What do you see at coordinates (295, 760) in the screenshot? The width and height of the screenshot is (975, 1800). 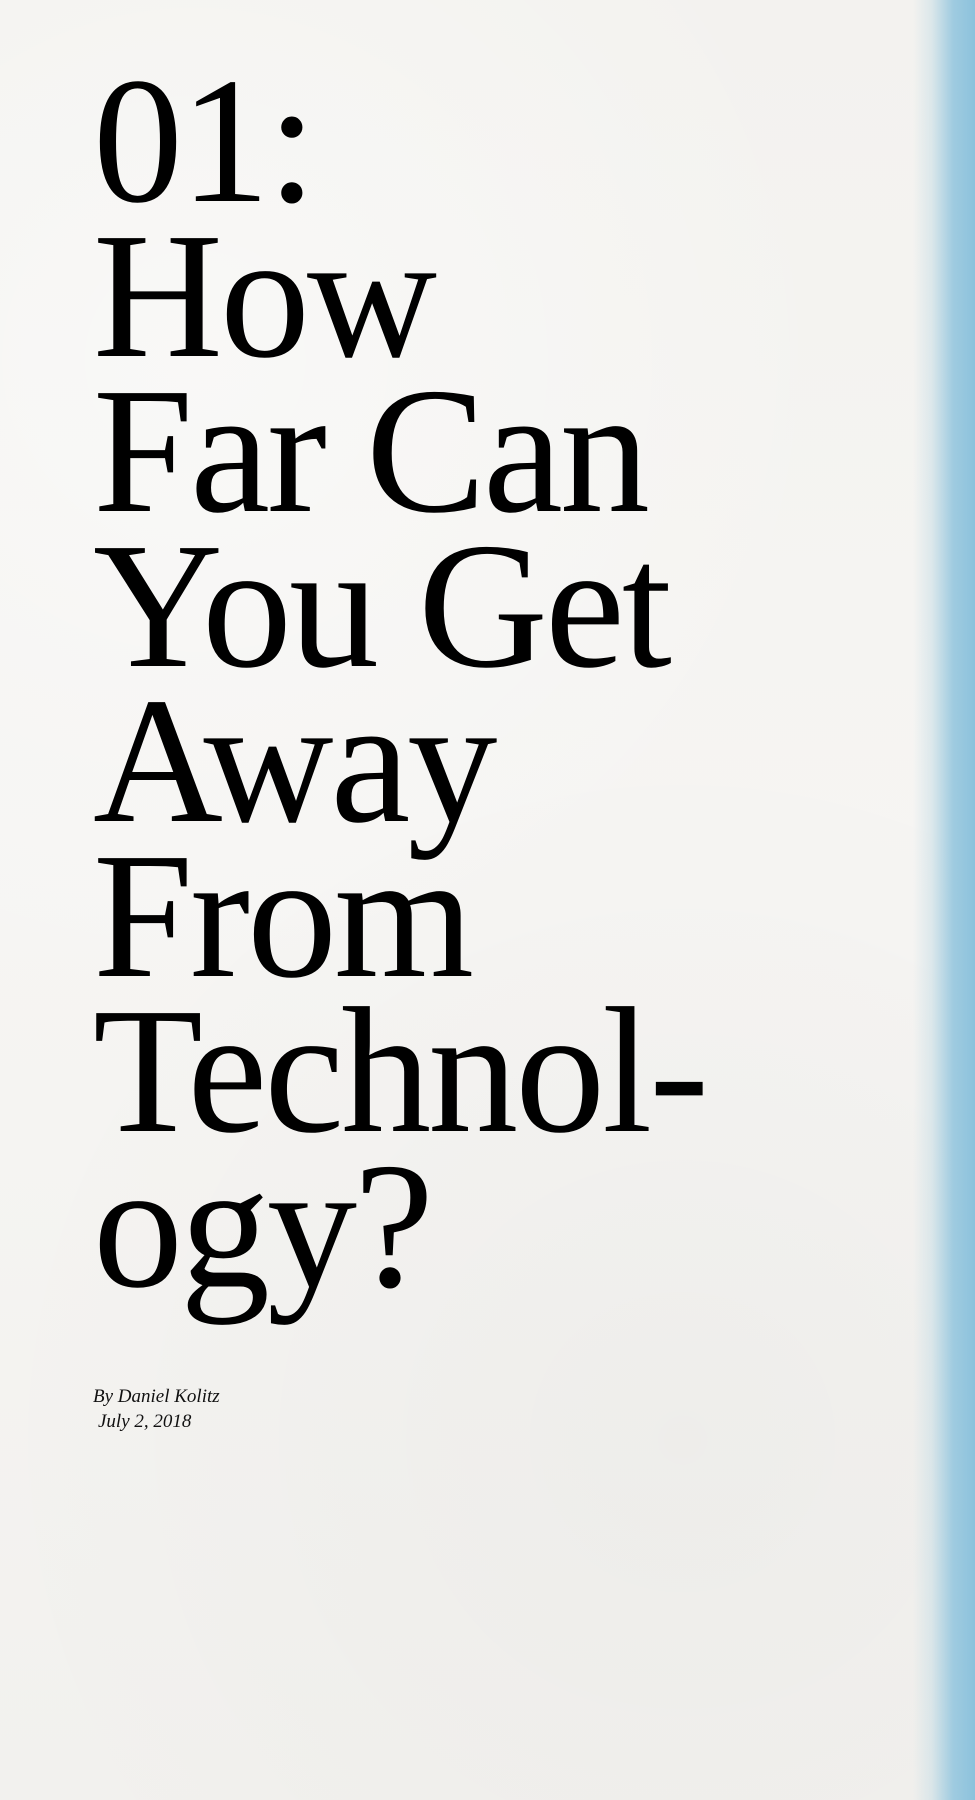 I see `title-line: Away` at bounding box center [295, 760].